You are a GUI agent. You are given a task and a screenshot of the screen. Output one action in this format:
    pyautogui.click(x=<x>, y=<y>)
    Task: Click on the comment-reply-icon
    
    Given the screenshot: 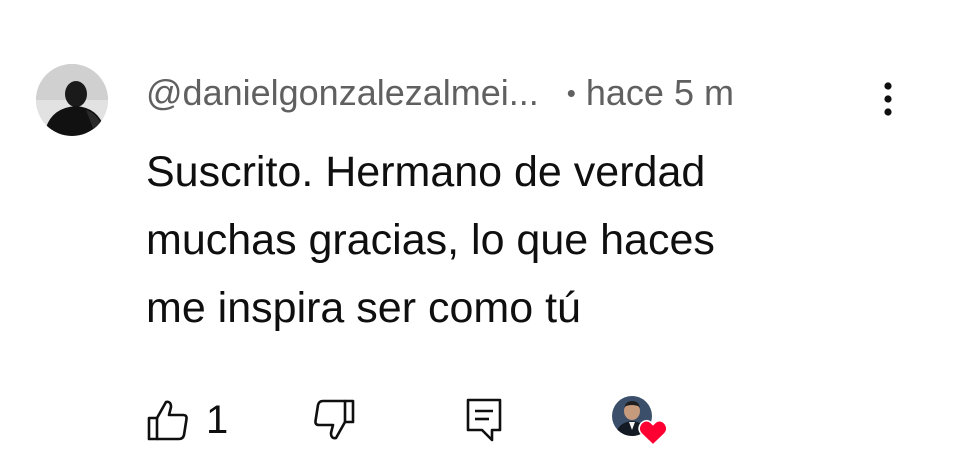 What is the action you would take?
    pyautogui.click(x=484, y=420)
    